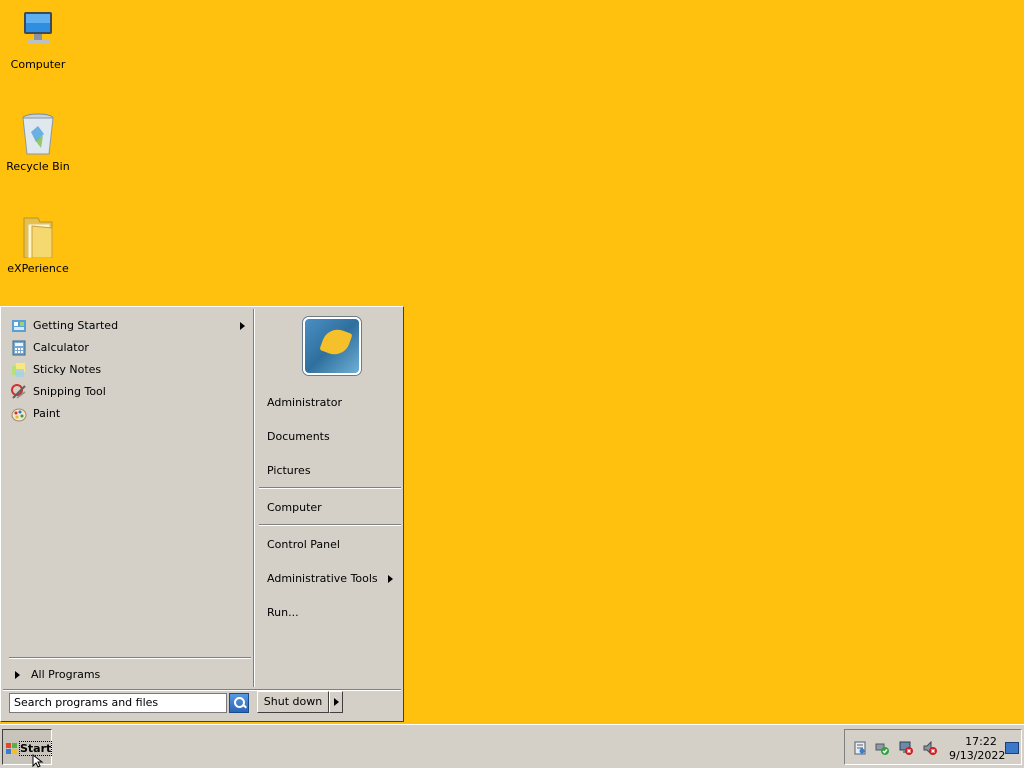  I want to click on desktop-icon-recycle-bin: Recycle Bin, so click(38, 142).